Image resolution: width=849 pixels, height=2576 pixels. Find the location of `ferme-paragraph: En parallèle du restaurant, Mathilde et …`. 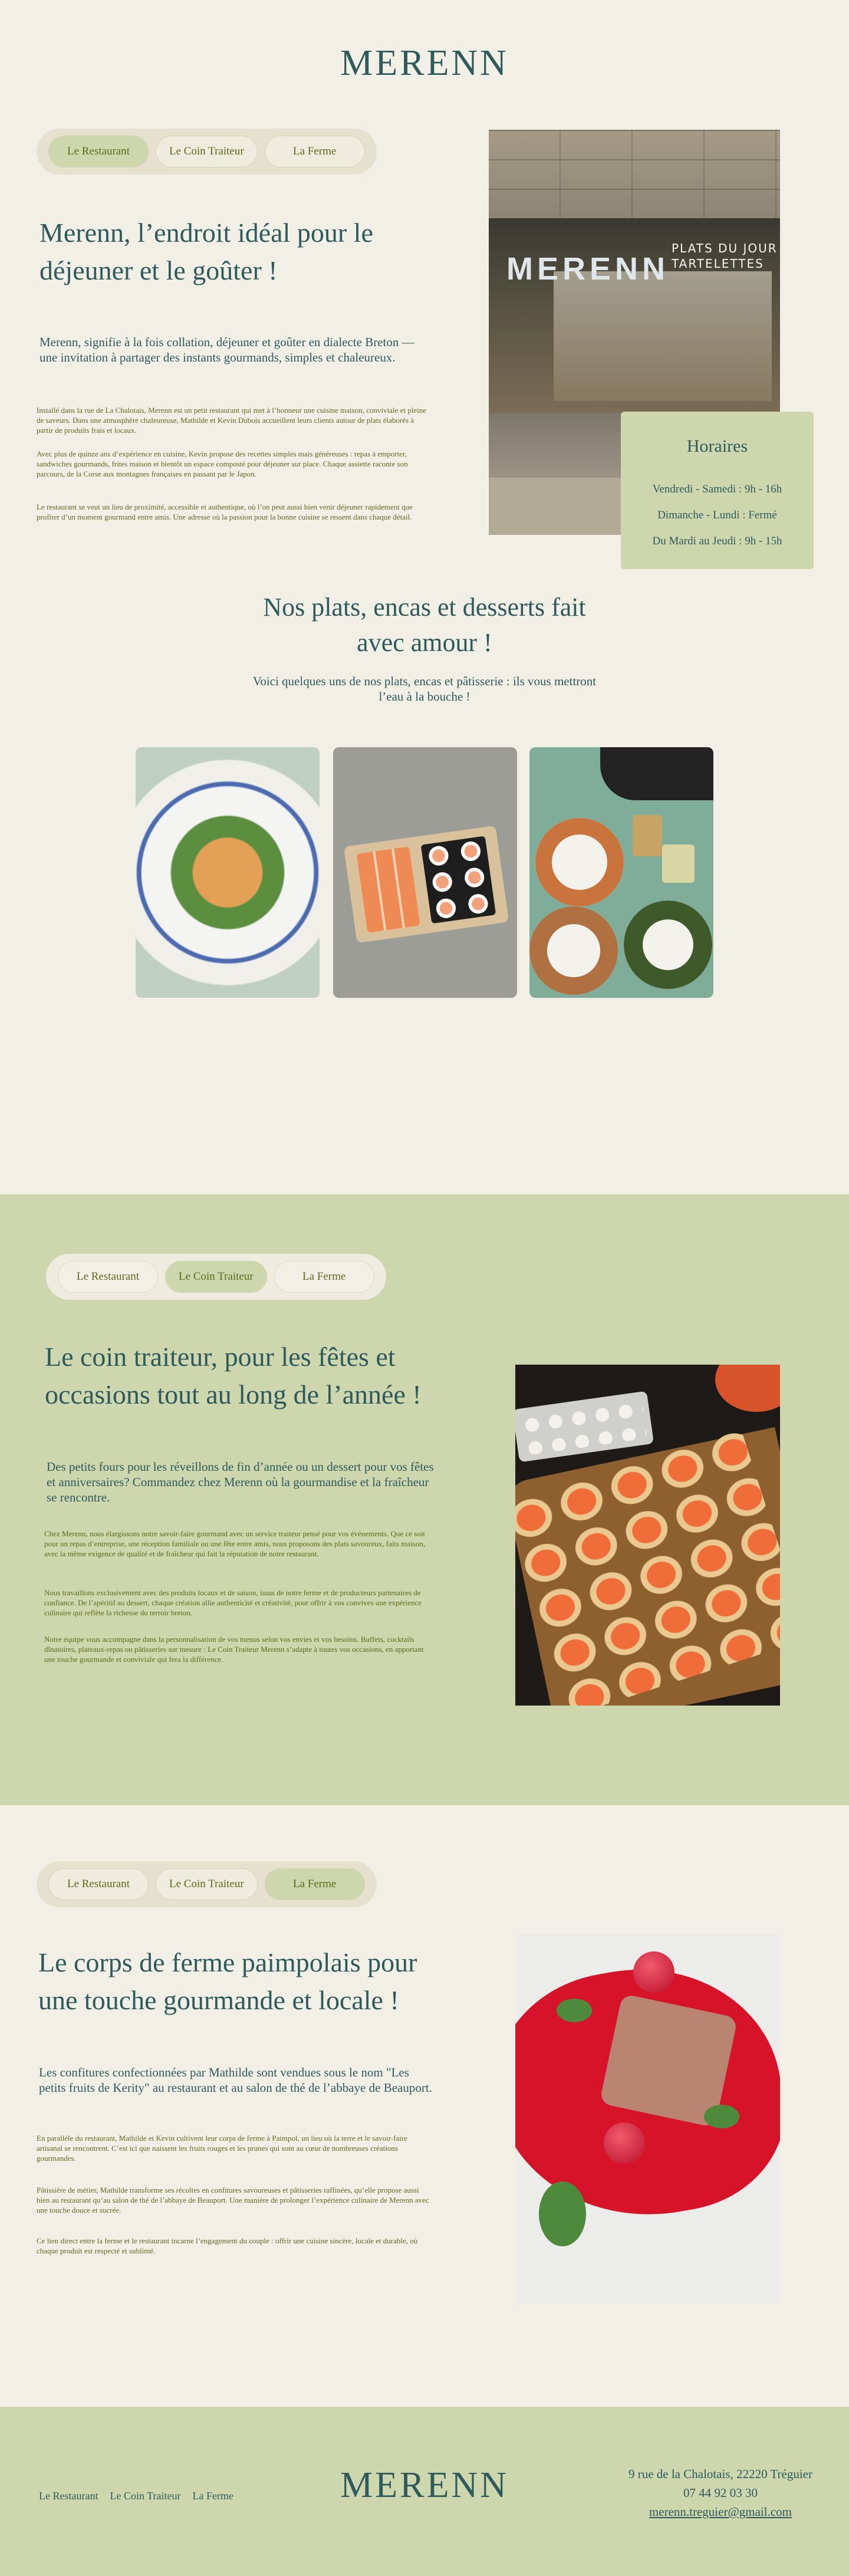

ferme-paragraph: En parallèle du restaurant, Mathilde et … is located at coordinates (222, 2148).